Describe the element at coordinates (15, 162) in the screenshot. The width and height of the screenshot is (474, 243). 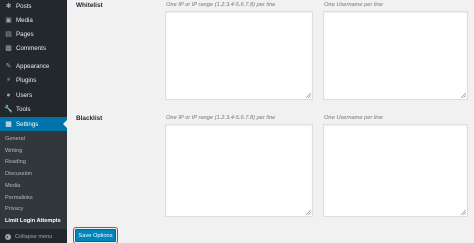
I see `submenu-item-reading: Reading` at that location.